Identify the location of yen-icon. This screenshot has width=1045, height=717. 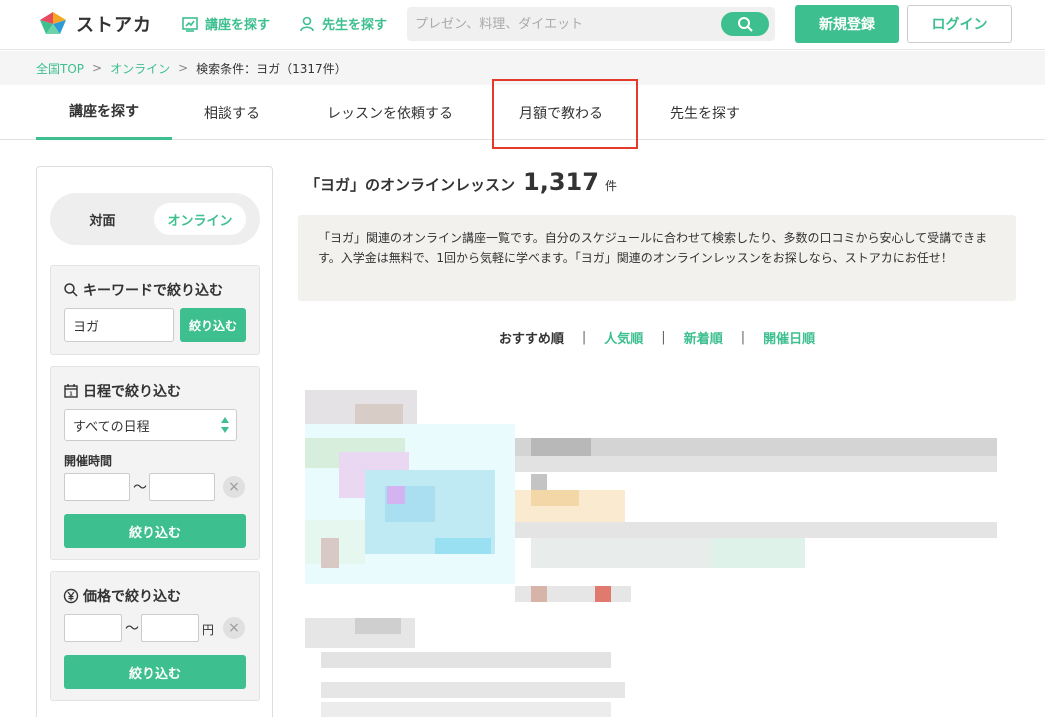
(71, 596).